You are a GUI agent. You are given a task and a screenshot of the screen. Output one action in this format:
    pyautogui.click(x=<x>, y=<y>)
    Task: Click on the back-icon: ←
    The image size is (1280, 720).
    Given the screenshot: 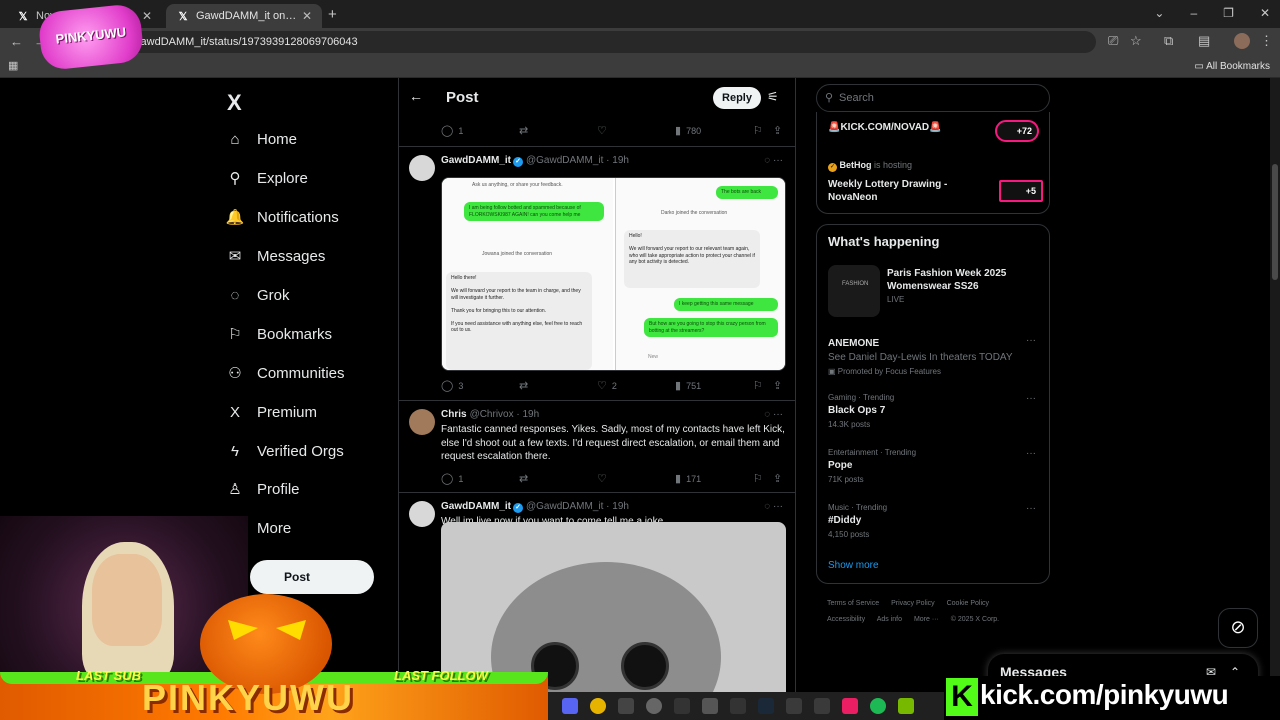 What is the action you would take?
    pyautogui.click(x=16, y=41)
    